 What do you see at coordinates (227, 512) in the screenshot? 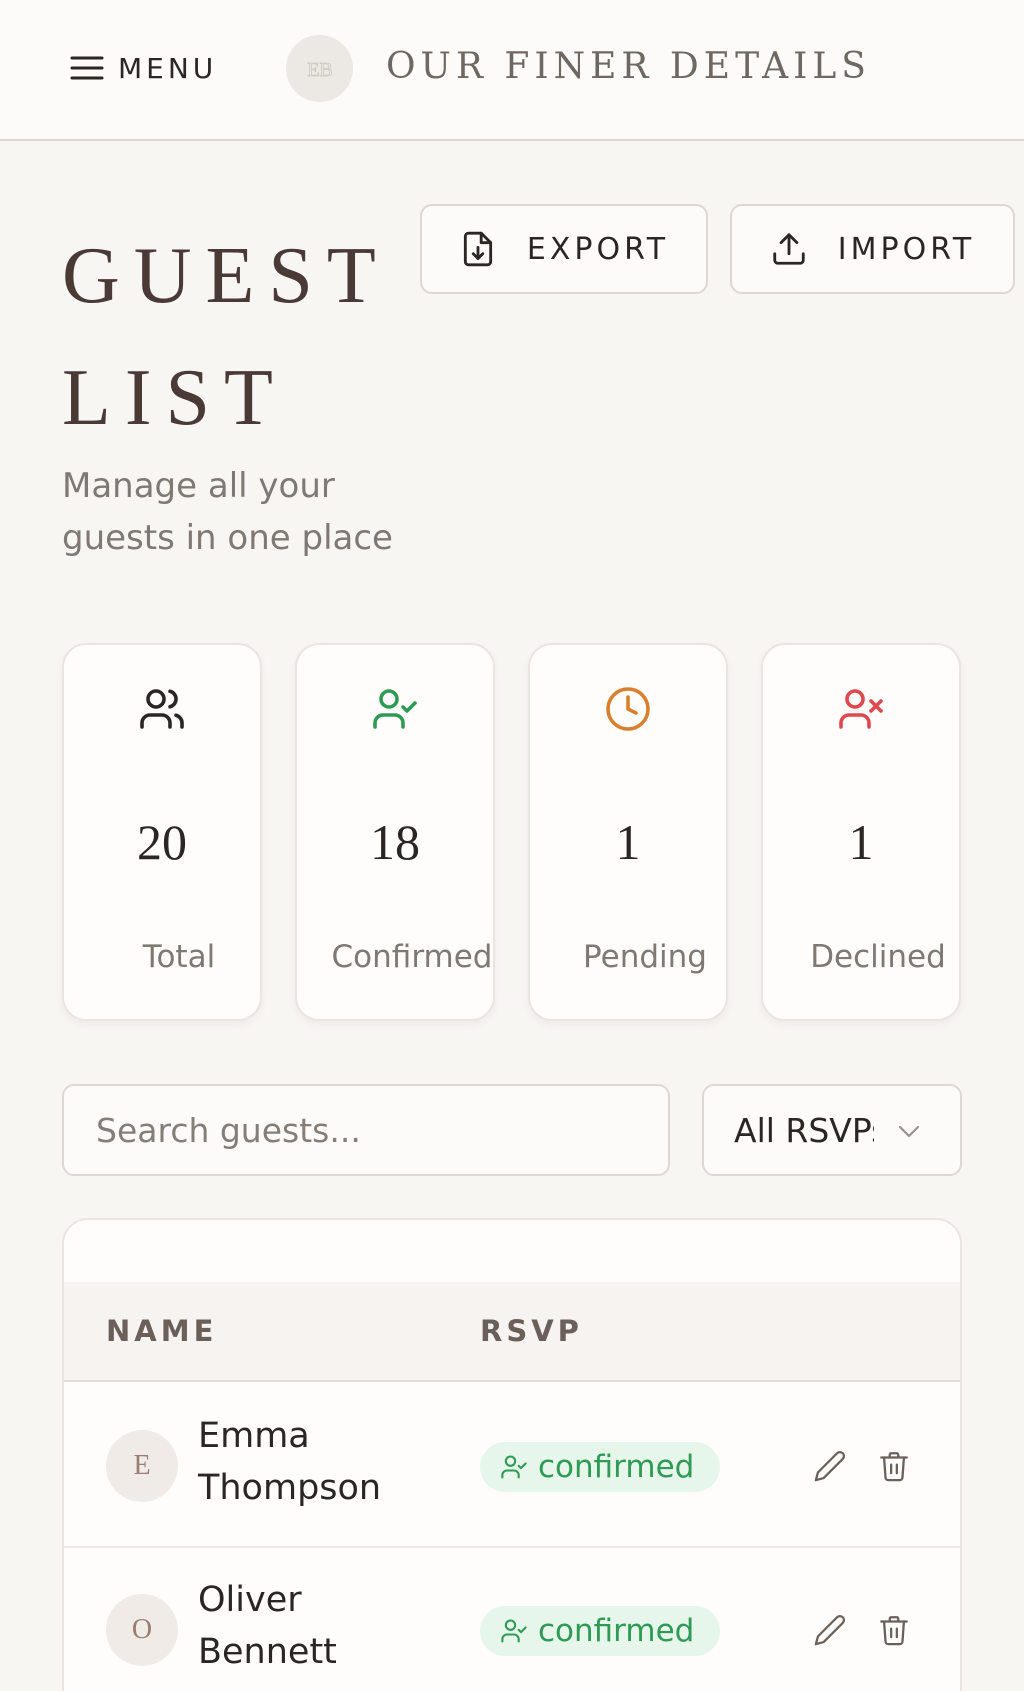
I see `page-subtitle: Manage all your guests in one place` at bounding box center [227, 512].